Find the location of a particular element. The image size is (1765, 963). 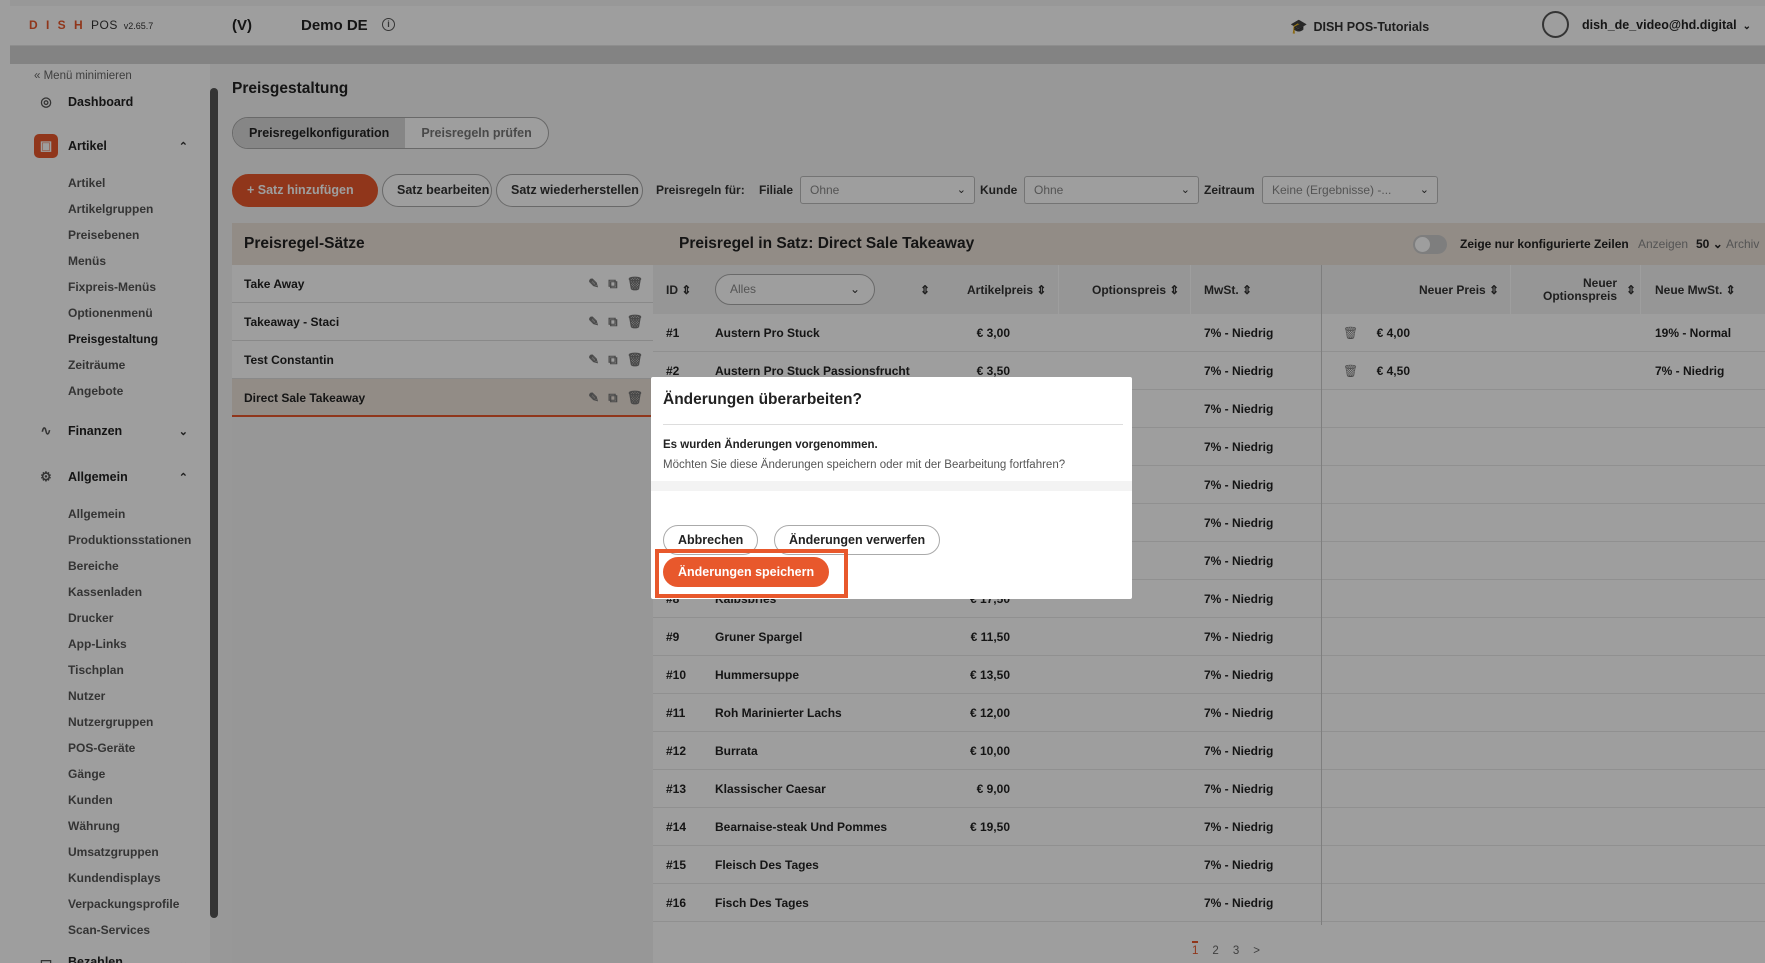

dialog-message: Es wurden Änderungen vorgenommen. is located at coordinates (770, 445).